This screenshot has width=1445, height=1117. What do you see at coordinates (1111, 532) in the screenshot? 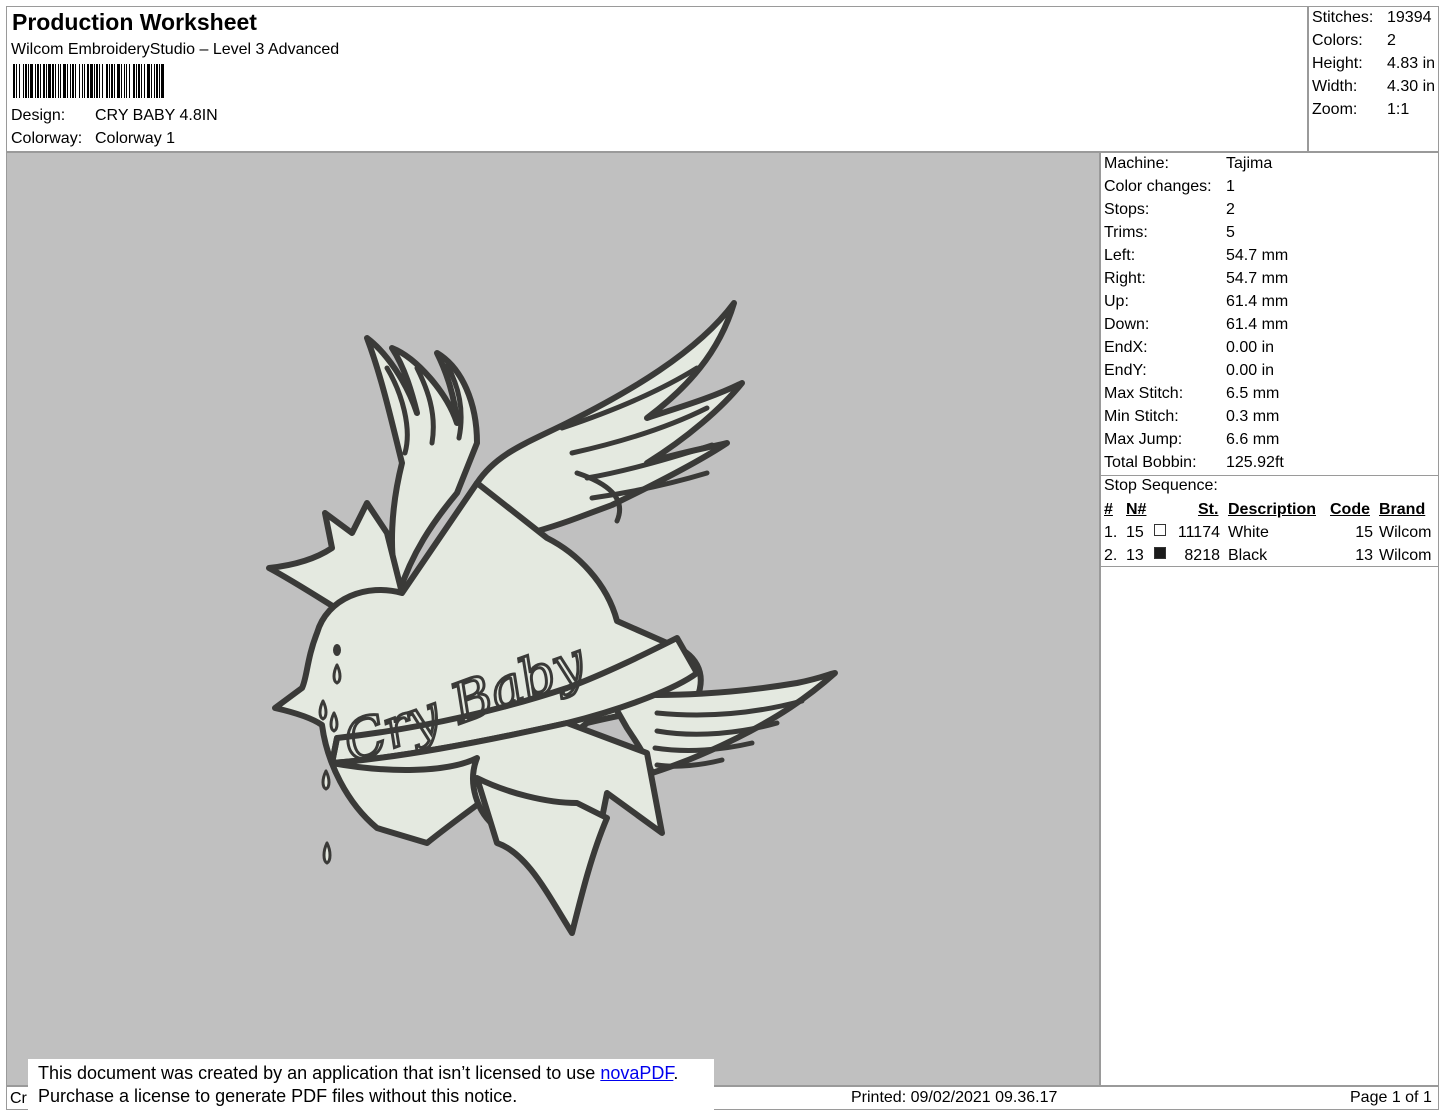
I see `row-num: 1.` at bounding box center [1111, 532].